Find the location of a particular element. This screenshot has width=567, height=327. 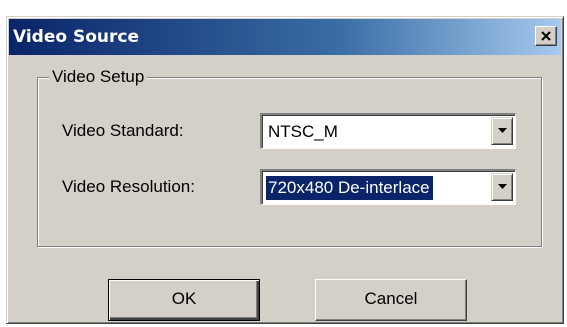

video-standard-value: NTSC_M is located at coordinates (303, 131).